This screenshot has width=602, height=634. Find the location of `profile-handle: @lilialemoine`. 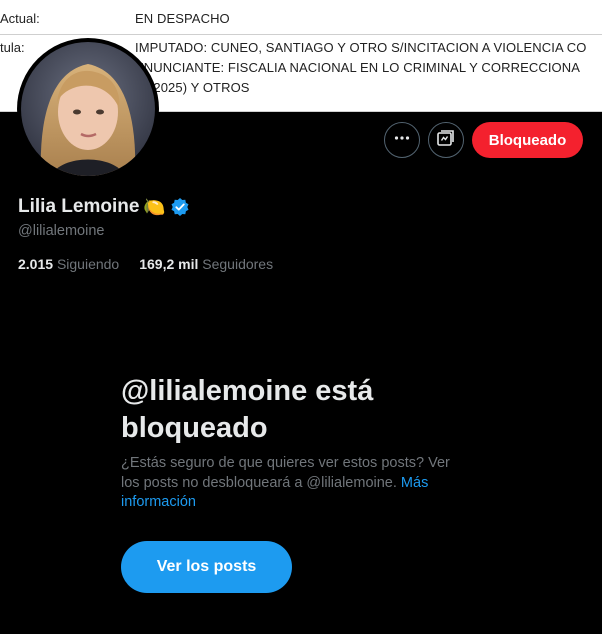

profile-handle: @lilialemoine is located at coordinates (61, 231).